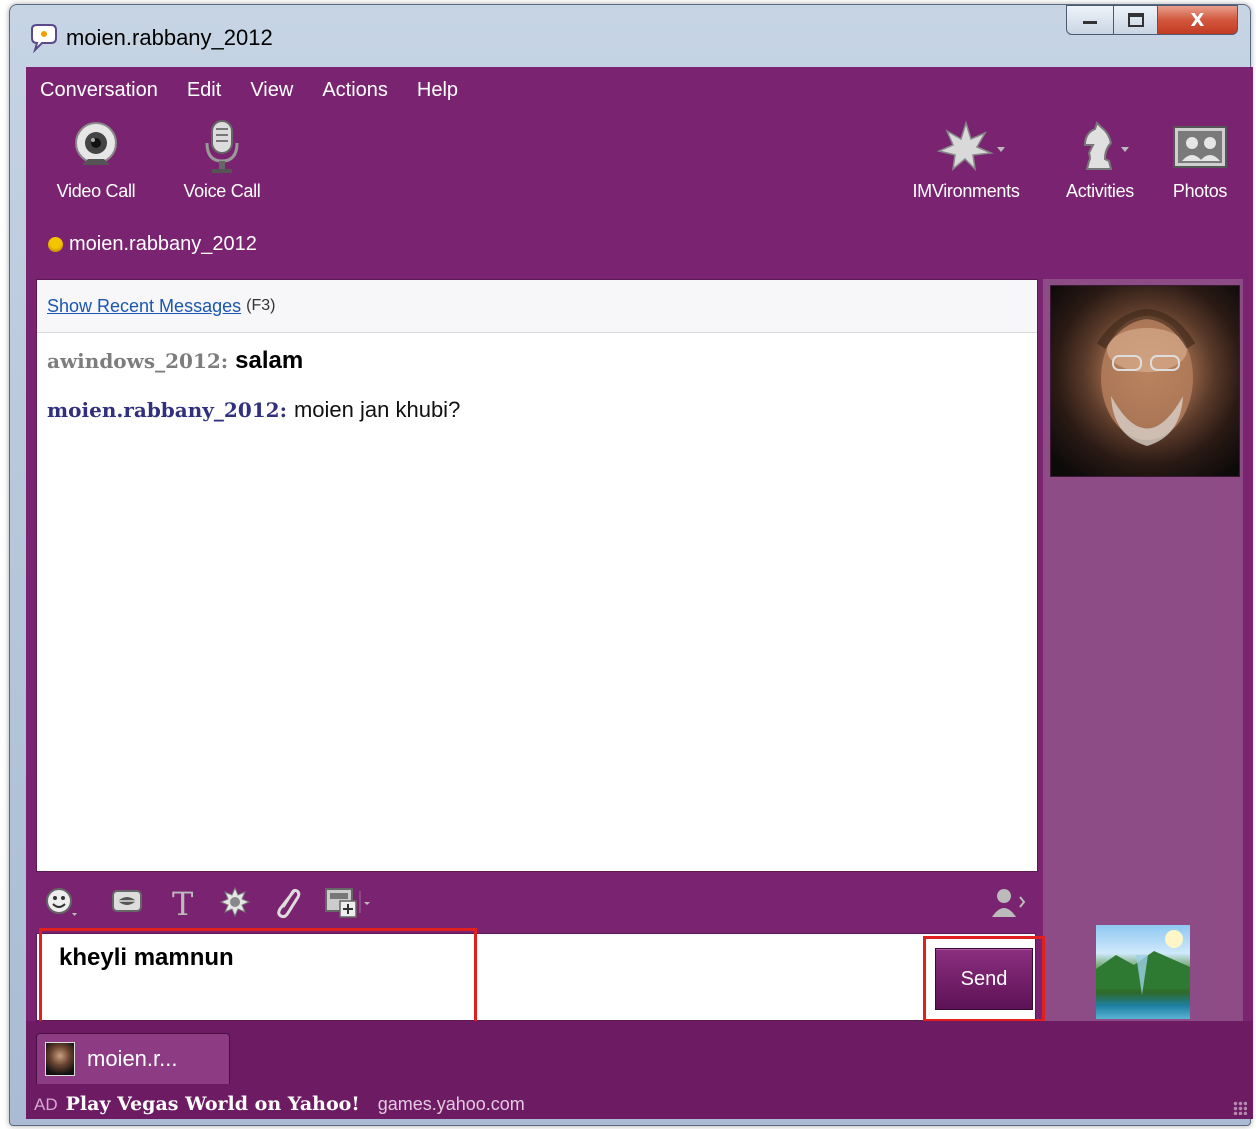 The width and height of the screenshot is (1256, 1129). I want to click on video-call-label: Video Call, so click(96, 191).